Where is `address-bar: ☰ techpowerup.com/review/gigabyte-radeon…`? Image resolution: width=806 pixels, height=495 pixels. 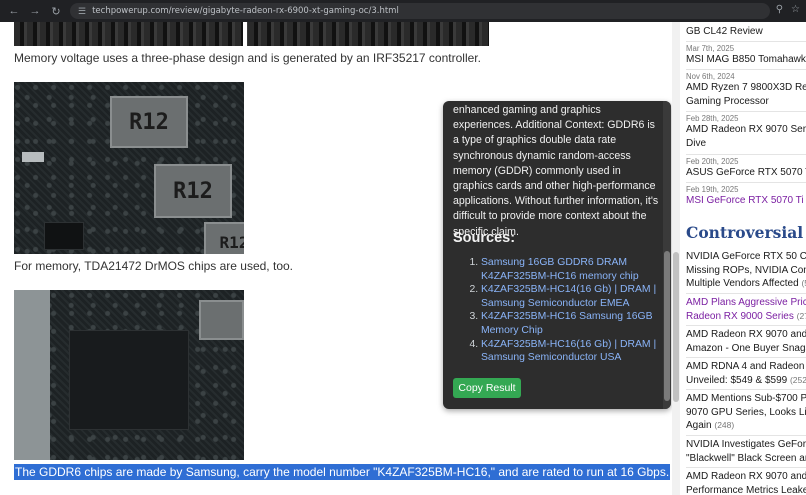
address-bar: ☰ techpowerup.com/review/gigabyte-radeon… is located at coordinates (420, 11).